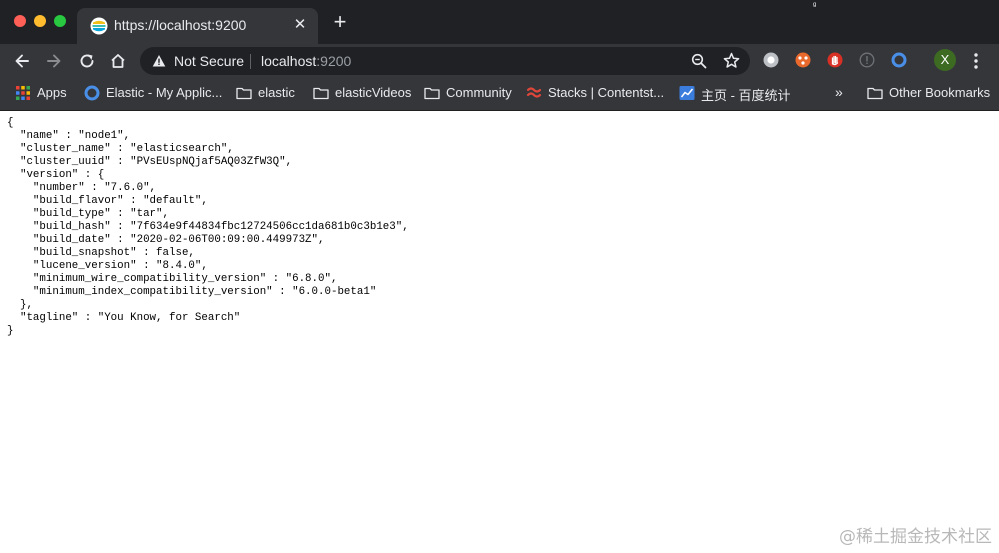 The image size is (999, 553). What do you see at coordinates (839, 92) in the screenshot?
I see `more-bookmarks-chevron-icon: »` at bounding box center [839, 92].